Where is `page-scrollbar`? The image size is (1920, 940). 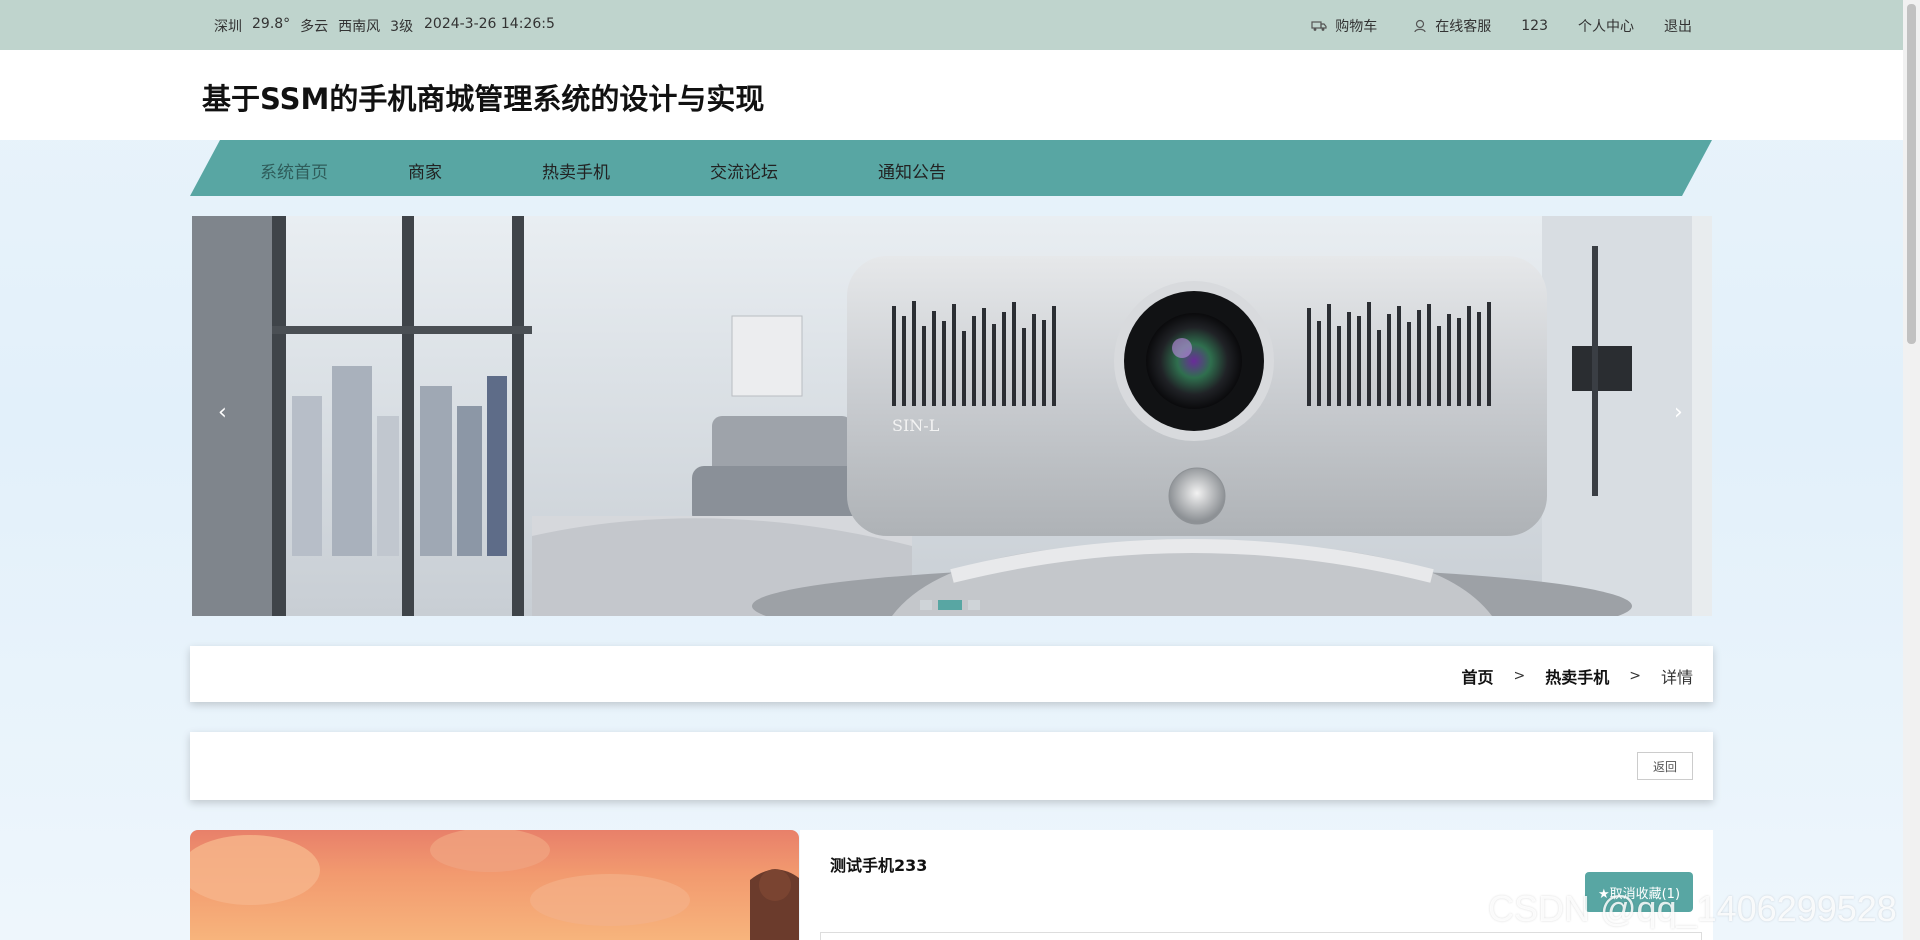 page-scrollbar is located at coordinates (1911, 470).